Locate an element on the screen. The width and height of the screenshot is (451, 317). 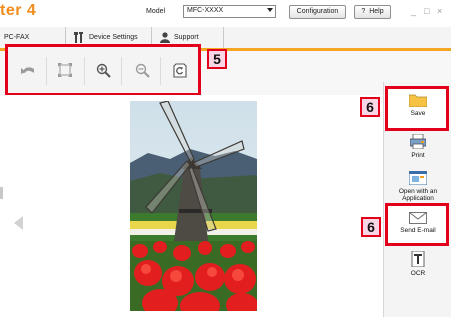
rotate-button is located at coordinates (28, 70).